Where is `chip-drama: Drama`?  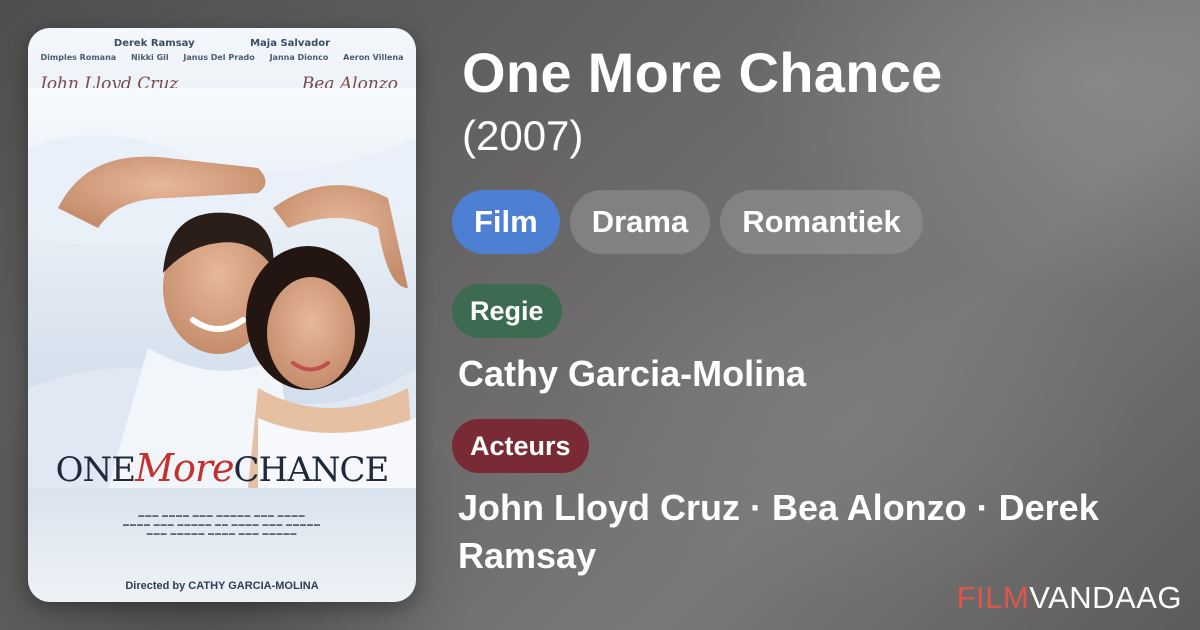
chip-drama: Drama is located at coordinates (640, 222).